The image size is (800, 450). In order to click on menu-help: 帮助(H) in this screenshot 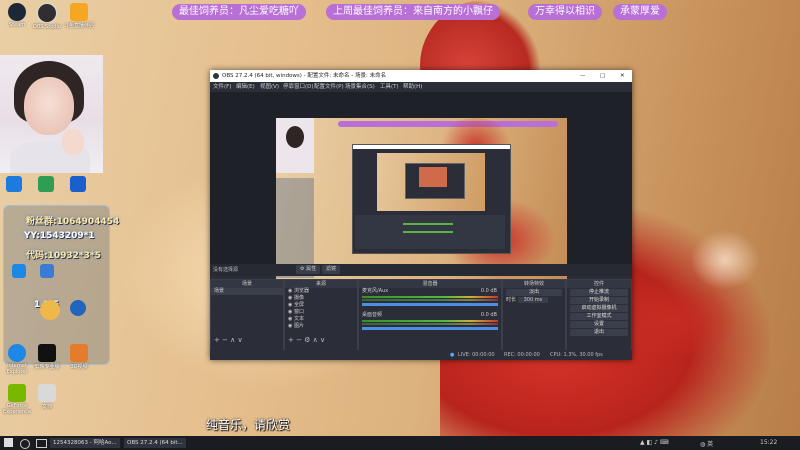, I will do `click(412, 87)`.